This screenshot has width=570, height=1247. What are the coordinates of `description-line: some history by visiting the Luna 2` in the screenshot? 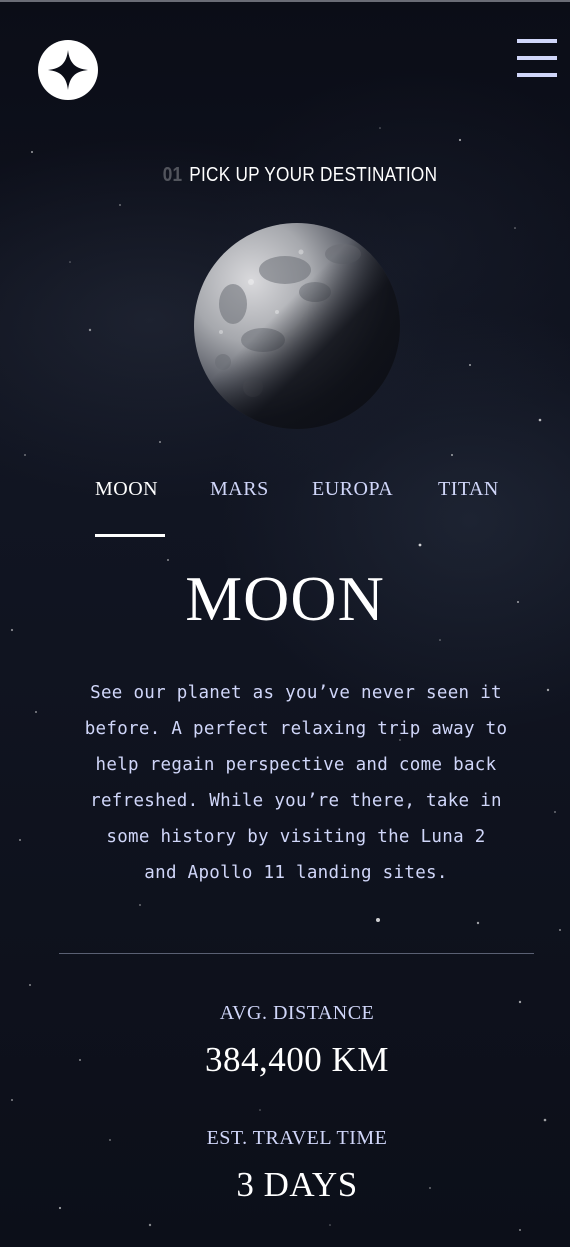 It's located at (296, 837).